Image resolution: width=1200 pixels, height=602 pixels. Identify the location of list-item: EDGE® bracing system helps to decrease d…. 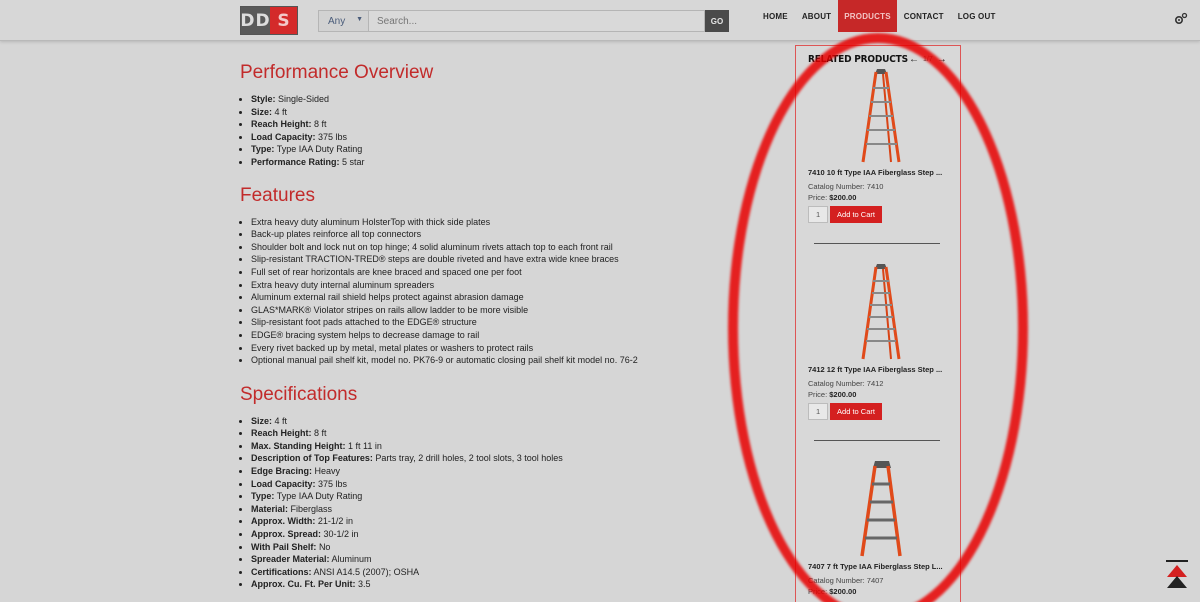
(505, 335).